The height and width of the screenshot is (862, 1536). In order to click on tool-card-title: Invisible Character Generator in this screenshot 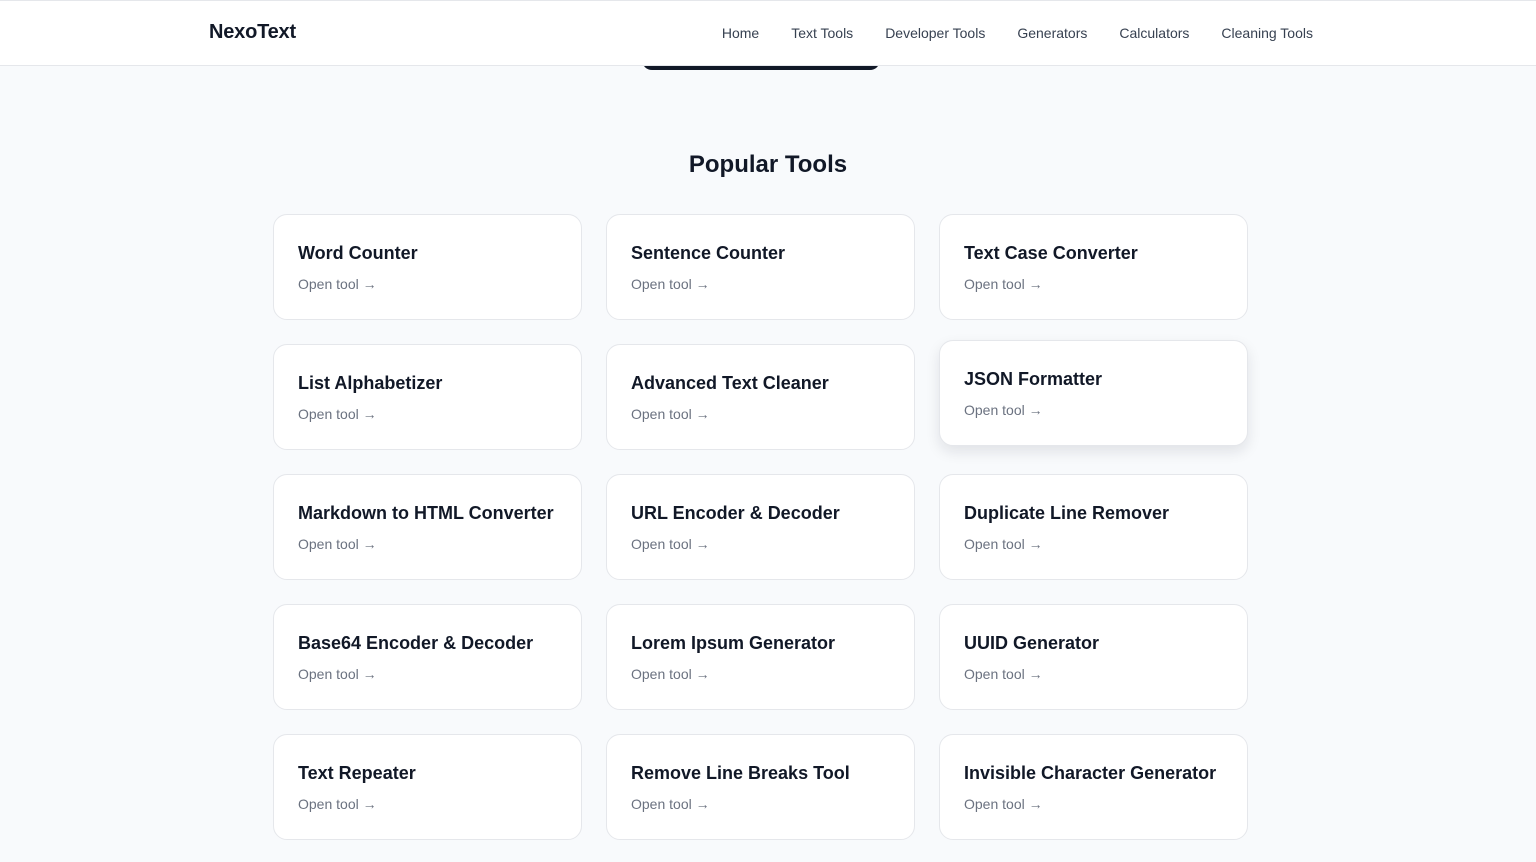, I will do `click(1090, 773)`.